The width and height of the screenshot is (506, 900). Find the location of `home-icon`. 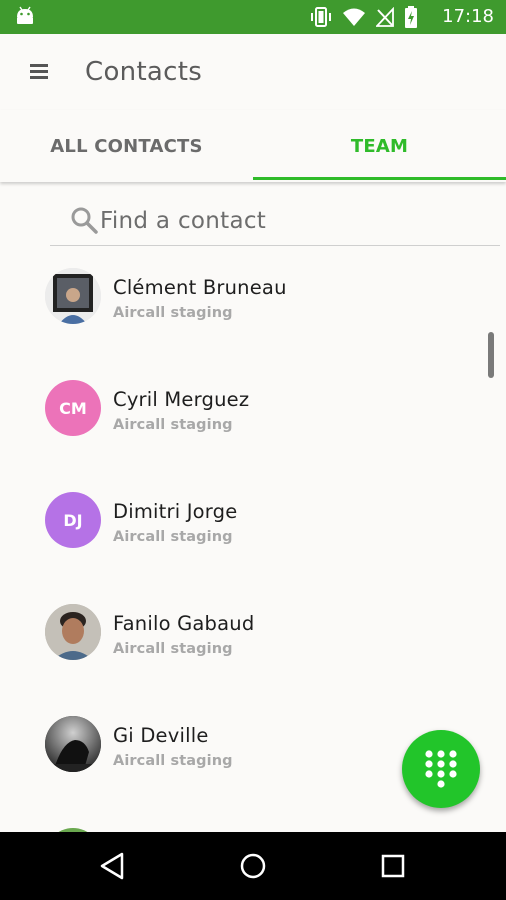

home-icon is located at coordinates (253, 866).